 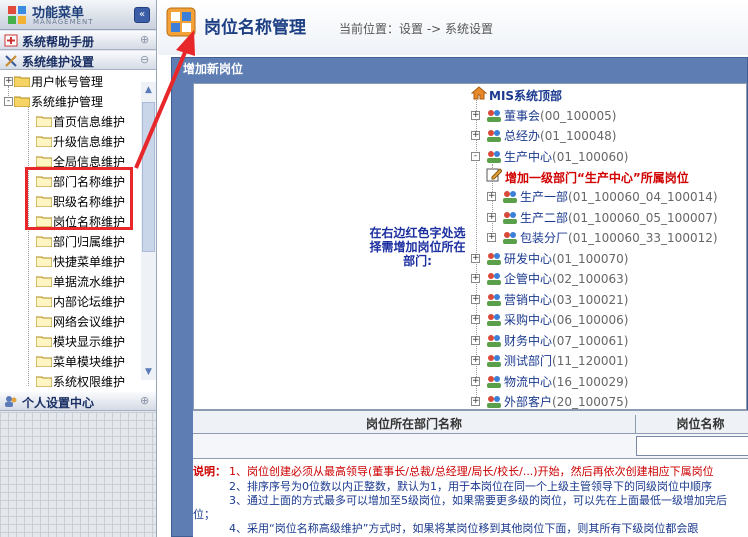 What do you see at coordinates (590, 382) in the screenshot?
I see `org-code: (16_100029)` at bounding box center [590, 382].